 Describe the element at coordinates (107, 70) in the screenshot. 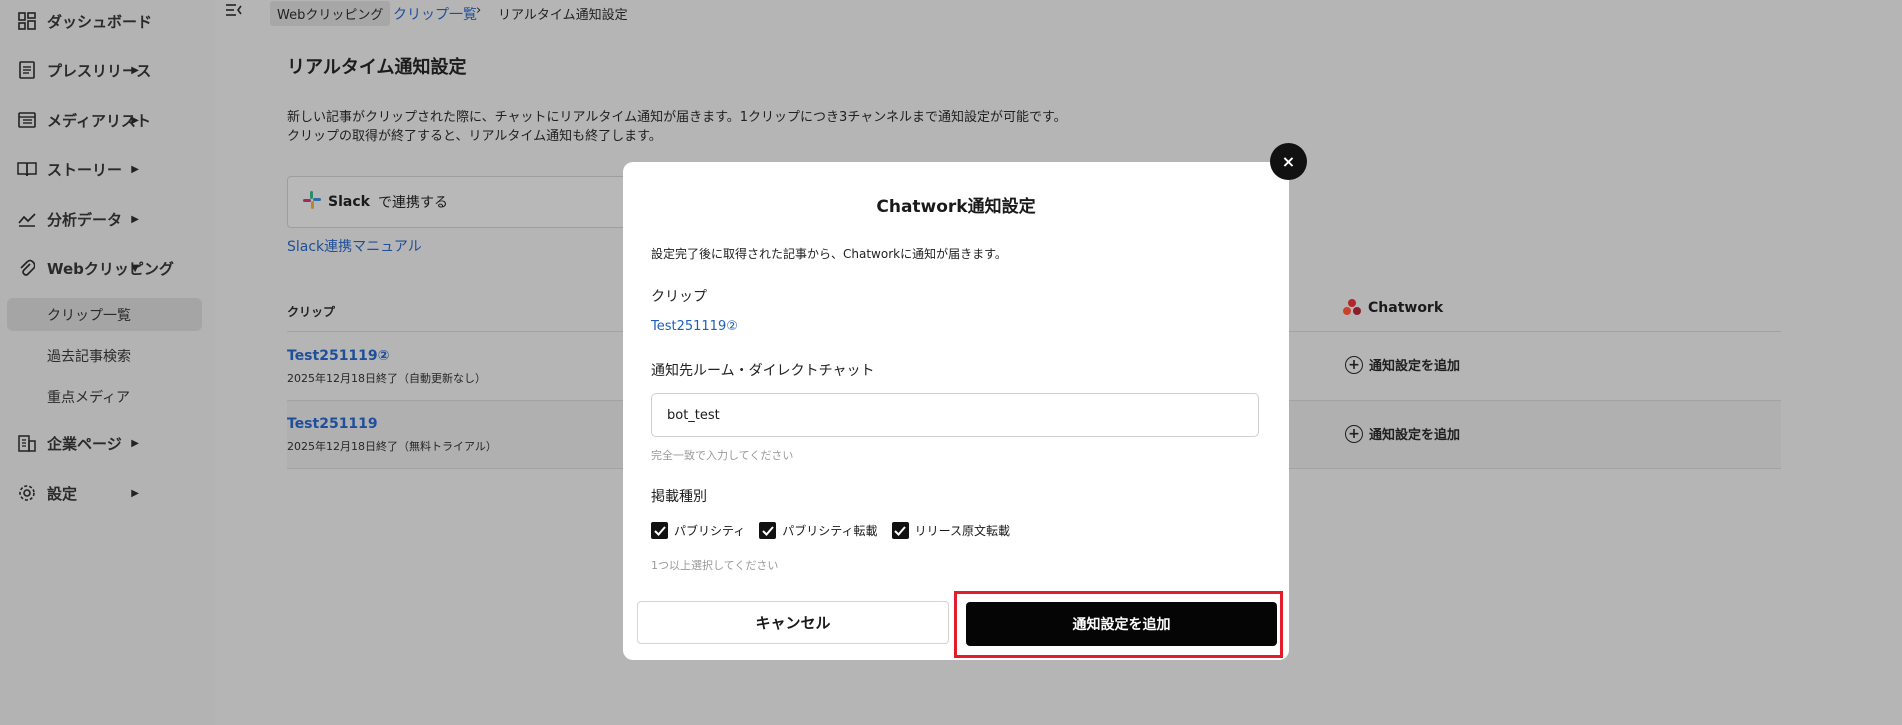

I see `sidebar-item-press-release: プレスリリース ▶` at that location.